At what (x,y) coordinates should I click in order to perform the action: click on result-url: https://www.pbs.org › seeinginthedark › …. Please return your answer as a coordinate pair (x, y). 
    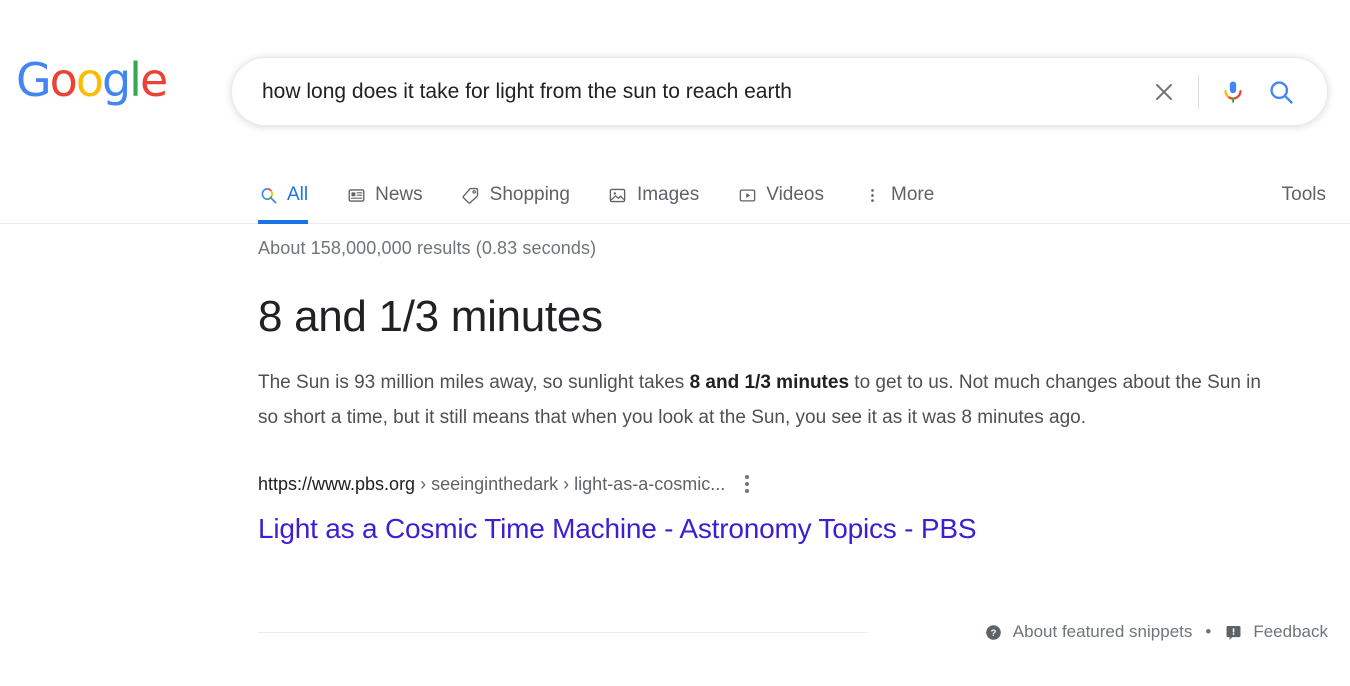
    Looking at the image, I should click on (491, 484).